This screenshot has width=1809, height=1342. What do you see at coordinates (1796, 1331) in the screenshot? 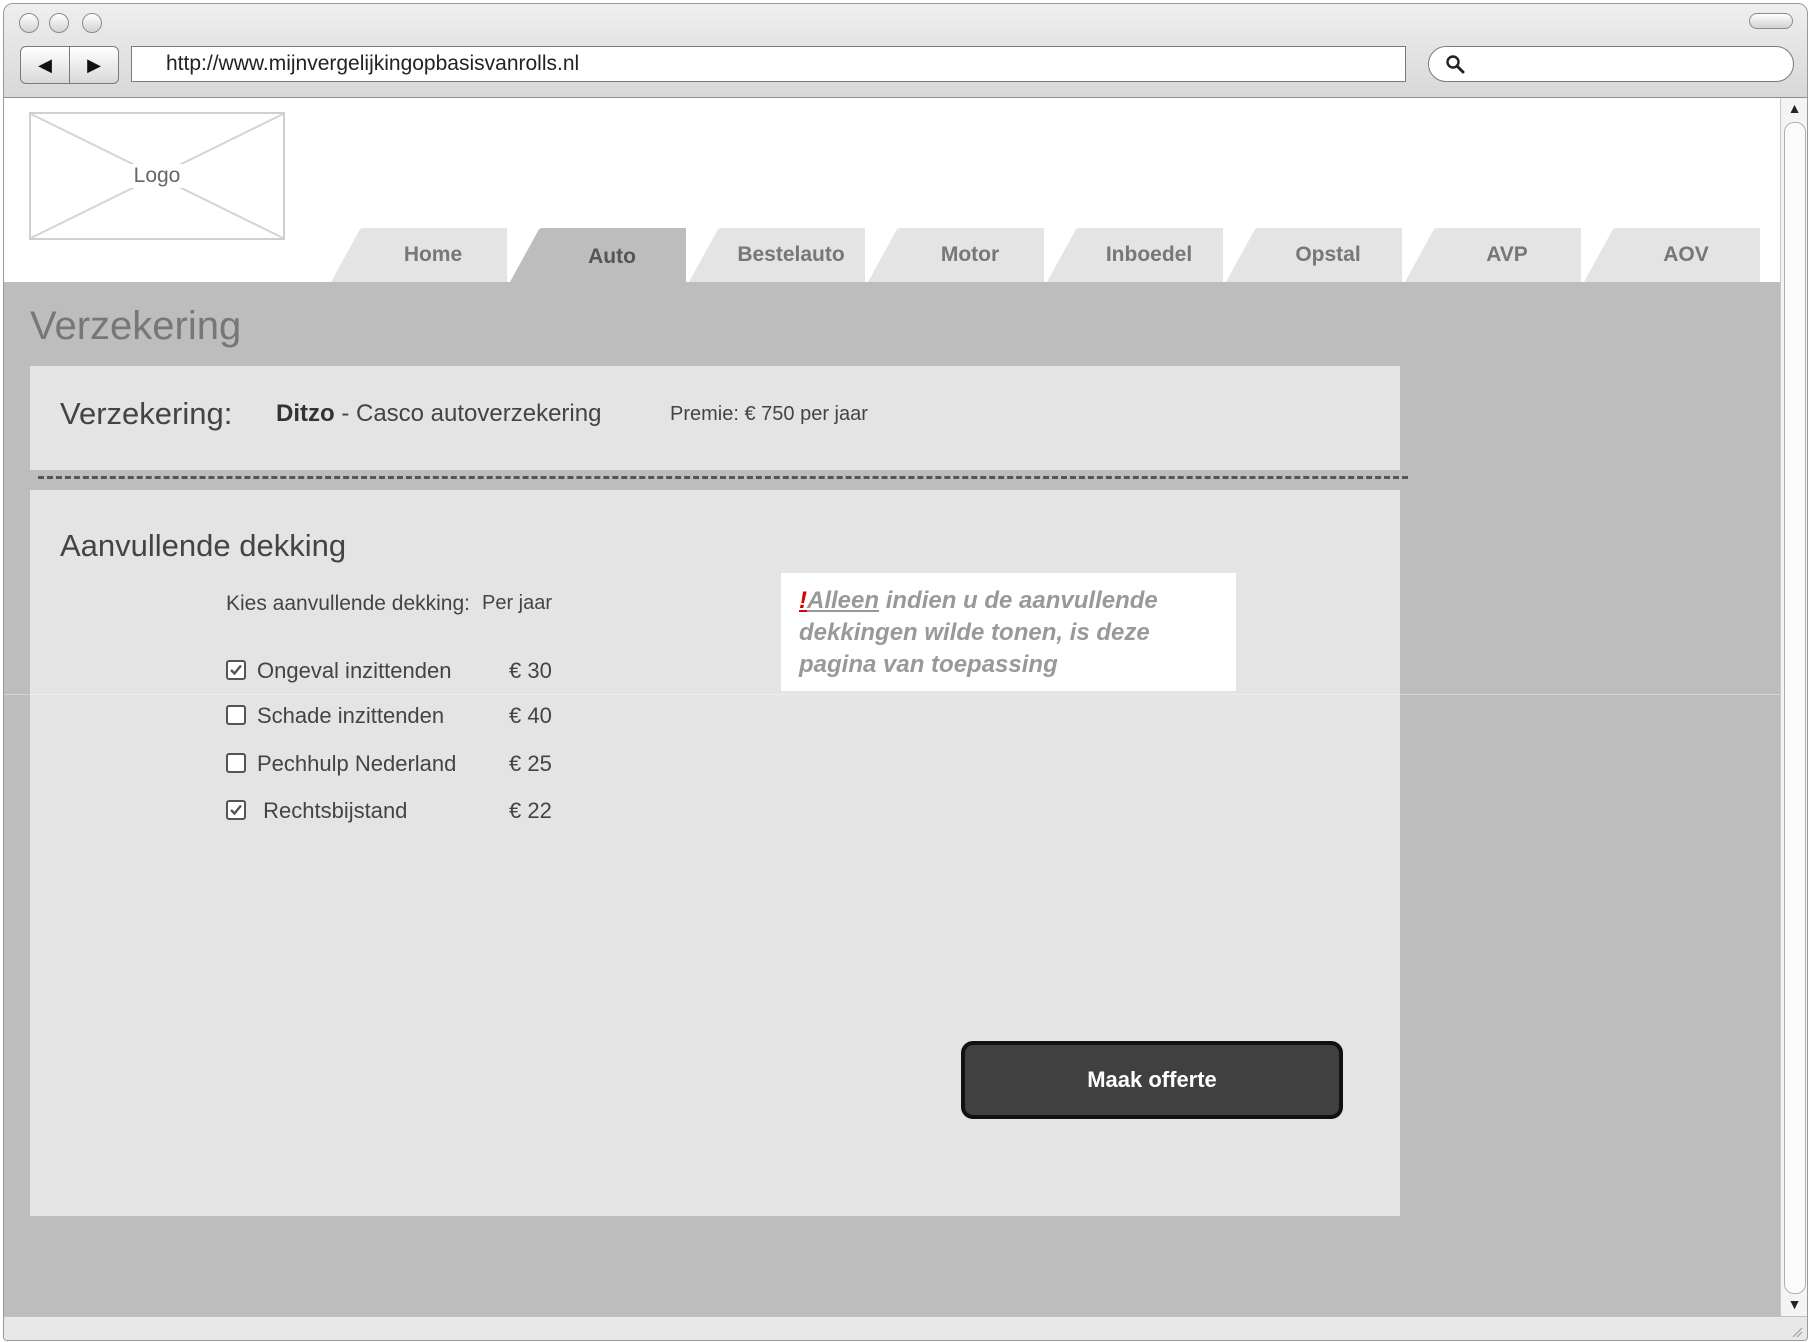
I see `resize-grip-icon` at bounding box center [1796, 1331].